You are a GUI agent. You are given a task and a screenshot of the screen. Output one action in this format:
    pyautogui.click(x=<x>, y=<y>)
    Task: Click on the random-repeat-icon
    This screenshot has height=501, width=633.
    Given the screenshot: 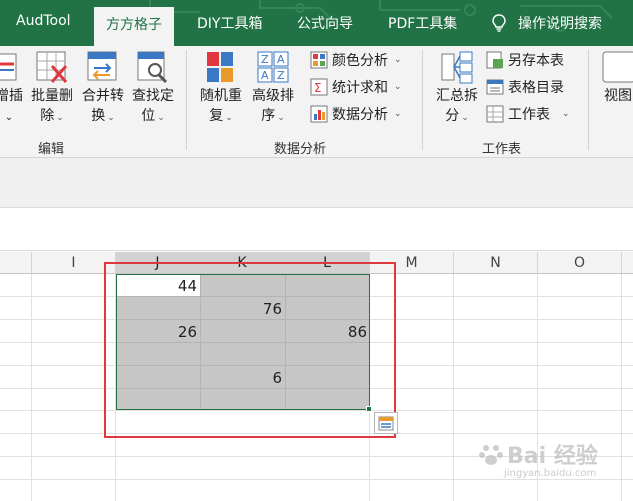 What is the action you would take?
    pyautogui.click(x=220, y=67)
    